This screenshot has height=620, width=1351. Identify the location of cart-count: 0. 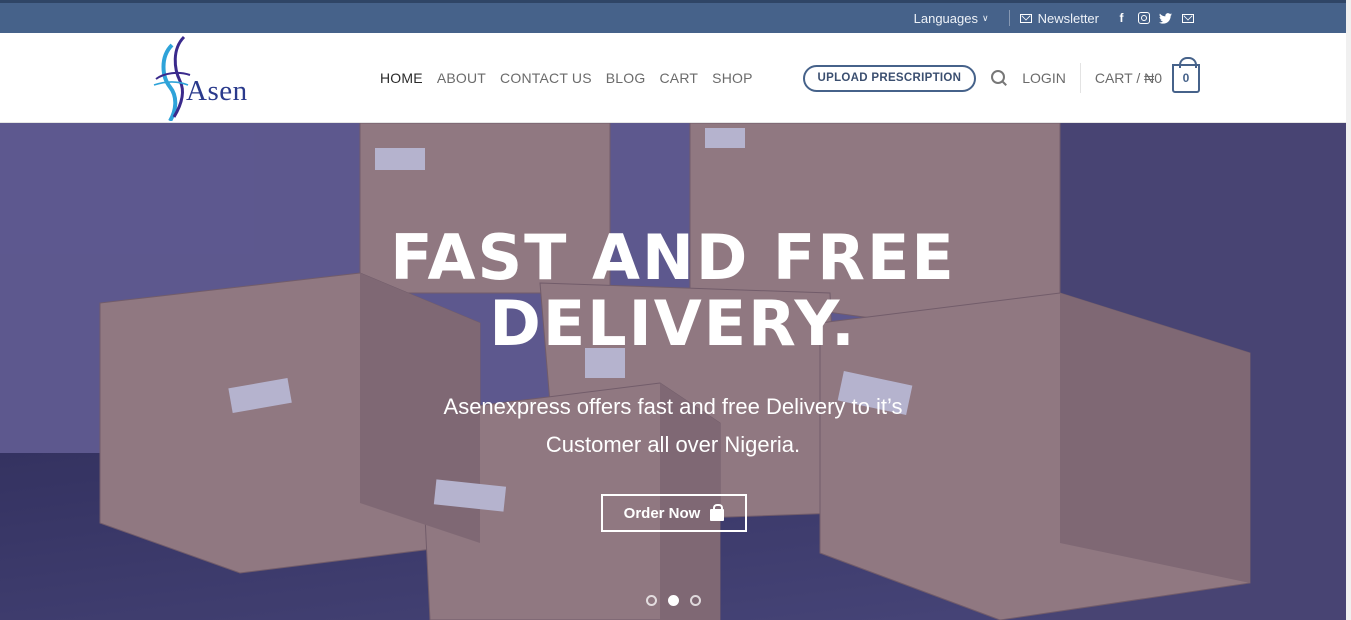
(1186, 78).